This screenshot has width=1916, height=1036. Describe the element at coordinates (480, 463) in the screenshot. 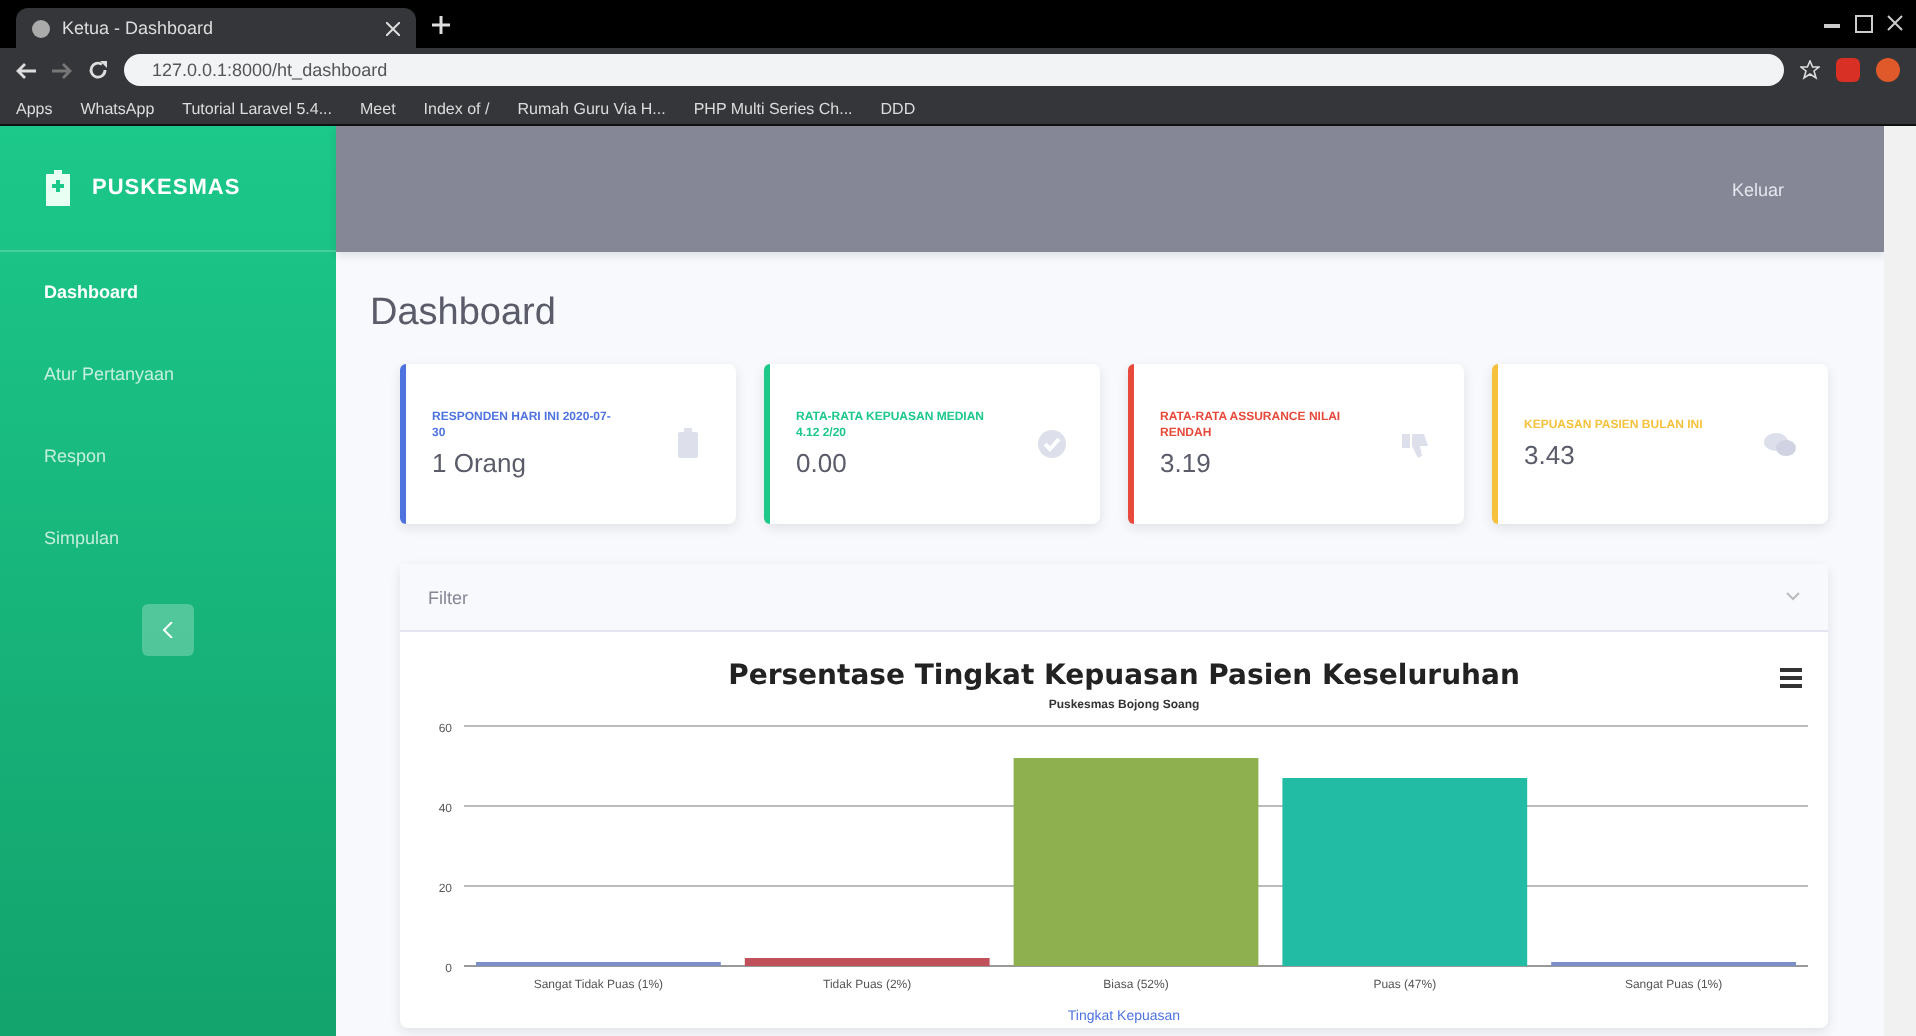

I see `card-value: 1 Orang` at that location.